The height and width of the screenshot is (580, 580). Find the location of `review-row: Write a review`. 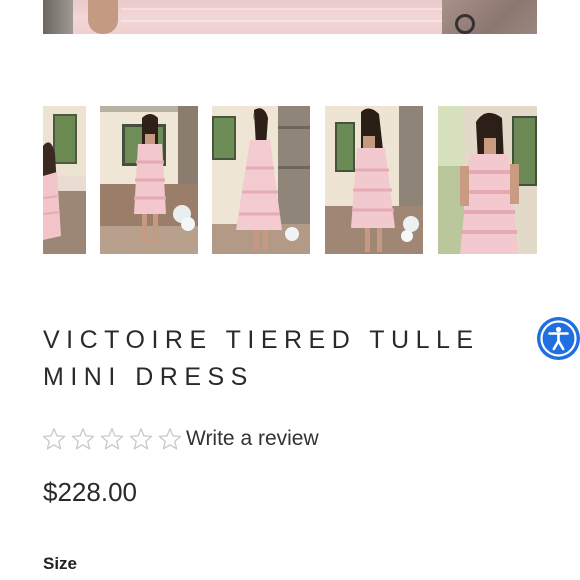

review-row: Write a review is located at coordinates (180, 439).